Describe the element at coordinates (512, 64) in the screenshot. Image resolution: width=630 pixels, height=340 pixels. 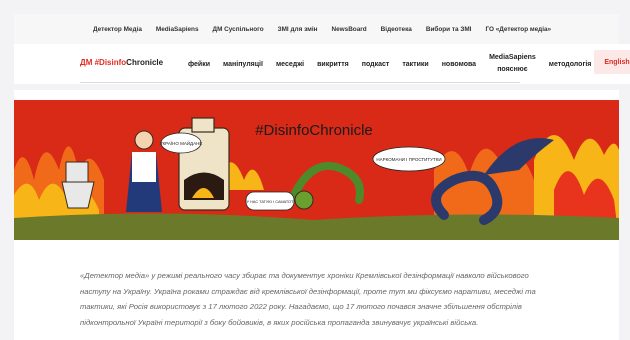
I see `nav-item-mediasapiens-poiasniuie: MediaSapiens пояснює` at that location.